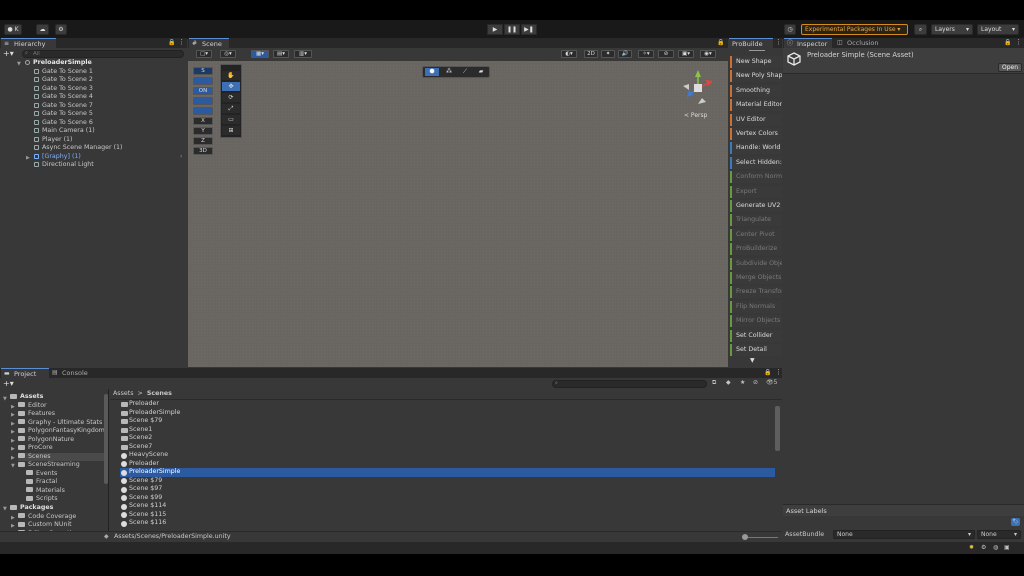 This screenshot has height=576, width=1024. I want to click on probuilder-action-button: Conform Normals, so click(756, 177).